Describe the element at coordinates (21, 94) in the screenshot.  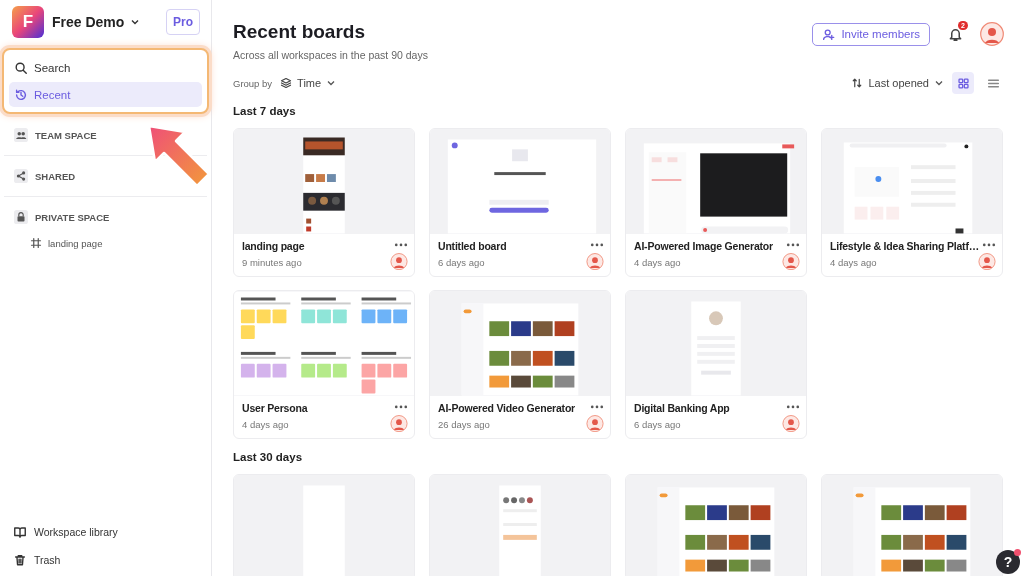
I see `history-icon` at that location.